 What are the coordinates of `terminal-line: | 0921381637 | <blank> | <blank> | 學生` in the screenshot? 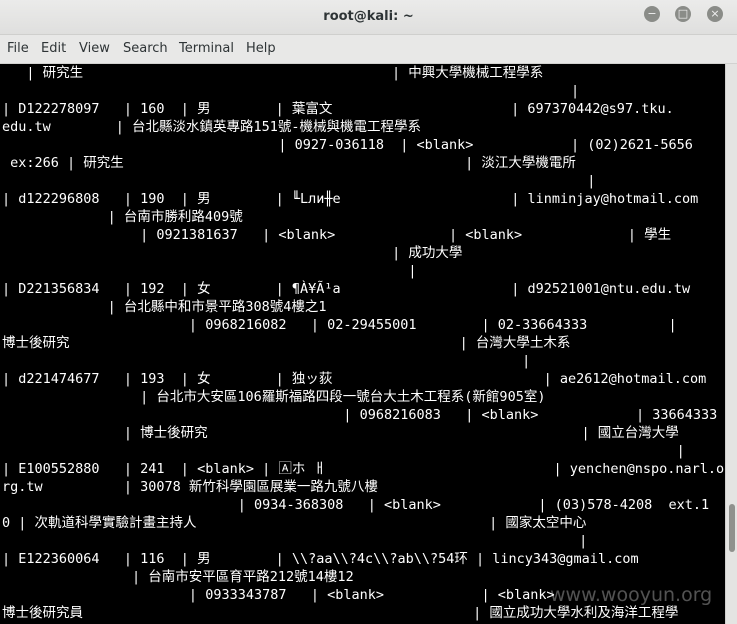 It's located at (337, 235).